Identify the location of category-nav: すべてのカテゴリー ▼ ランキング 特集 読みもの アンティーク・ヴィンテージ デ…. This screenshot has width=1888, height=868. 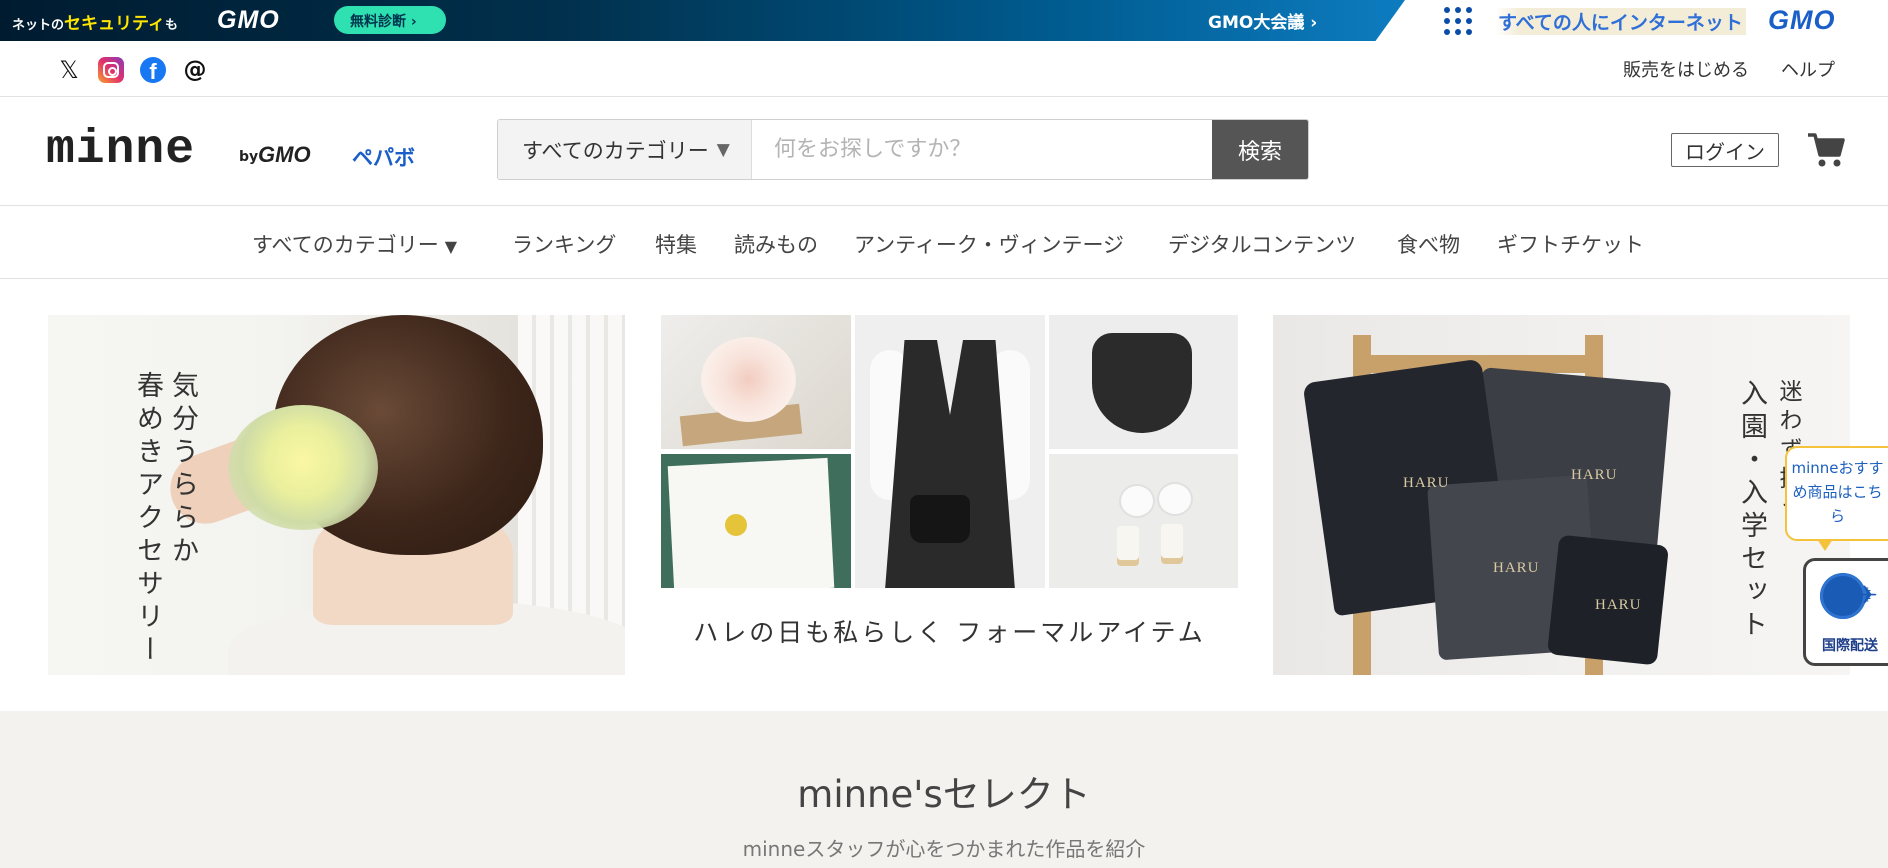
(944, 242).